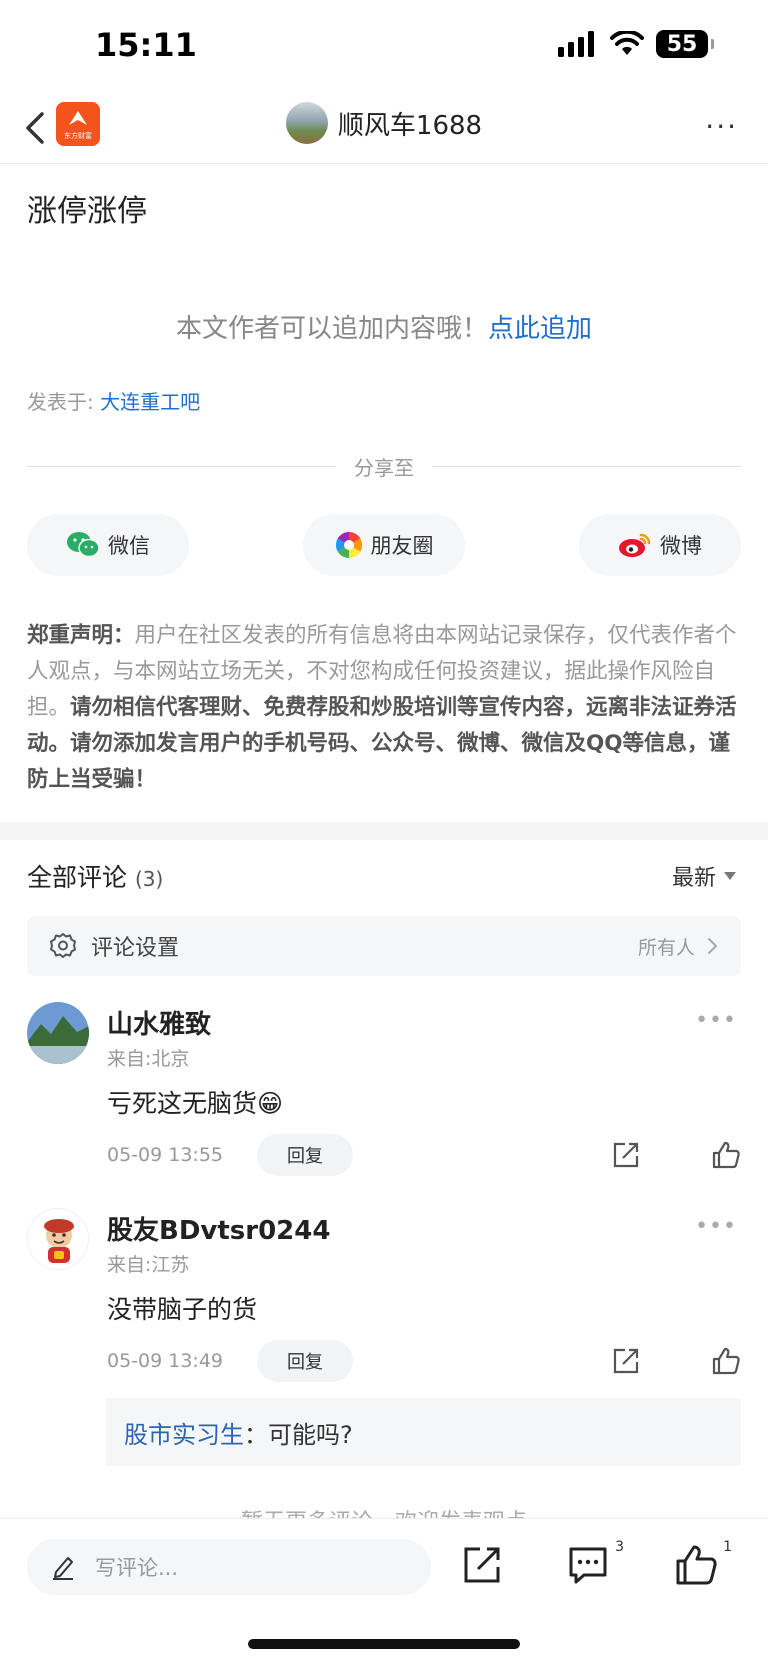  I want to click on post-title: 涨停涨停, so click(87, 211).